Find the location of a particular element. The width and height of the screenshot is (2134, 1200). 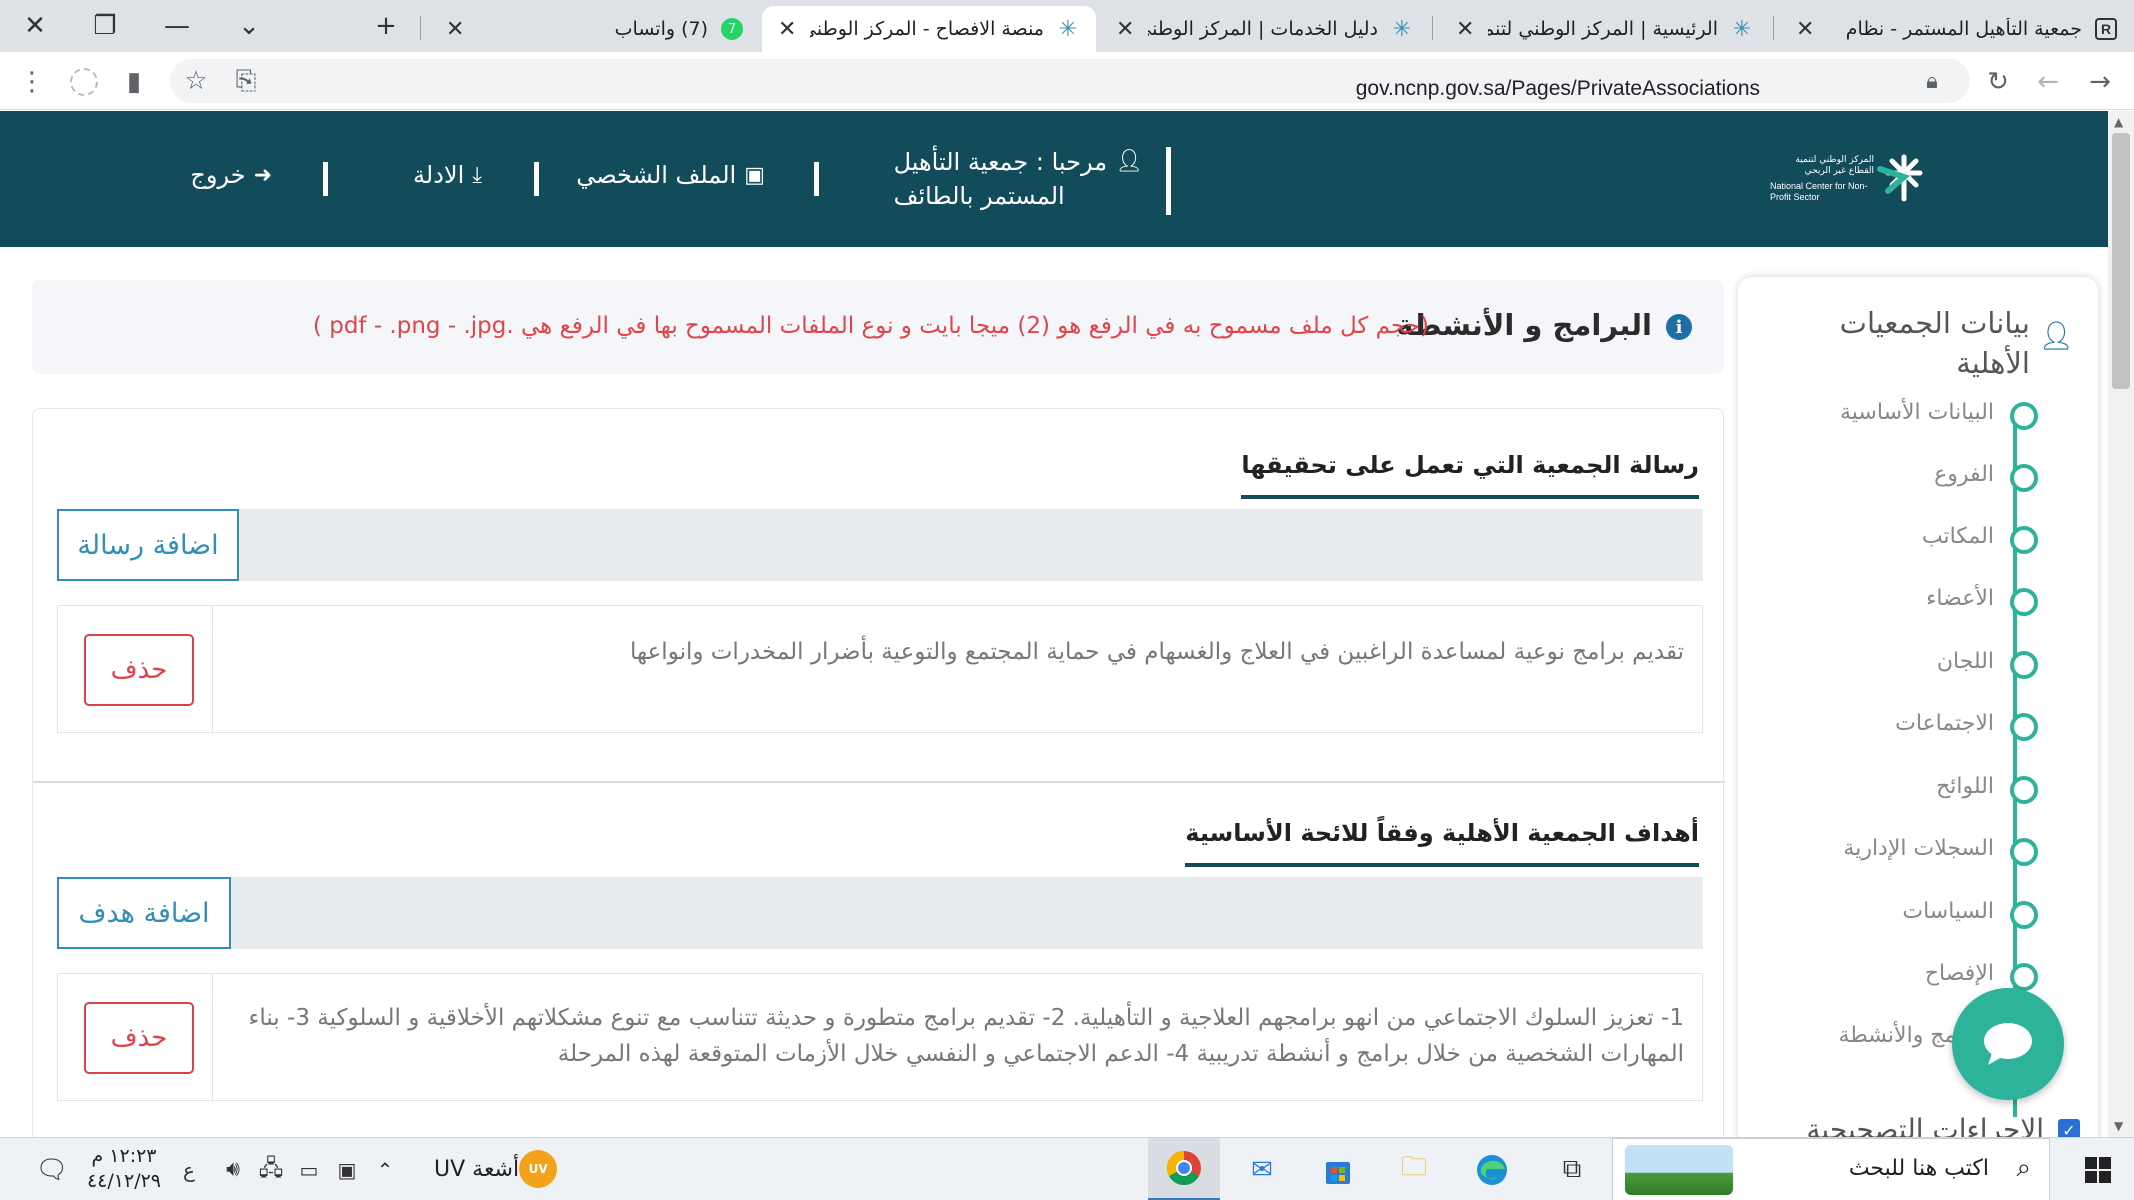

sidebar-step-policies: السياسات is located at coordinates (1918, 914).